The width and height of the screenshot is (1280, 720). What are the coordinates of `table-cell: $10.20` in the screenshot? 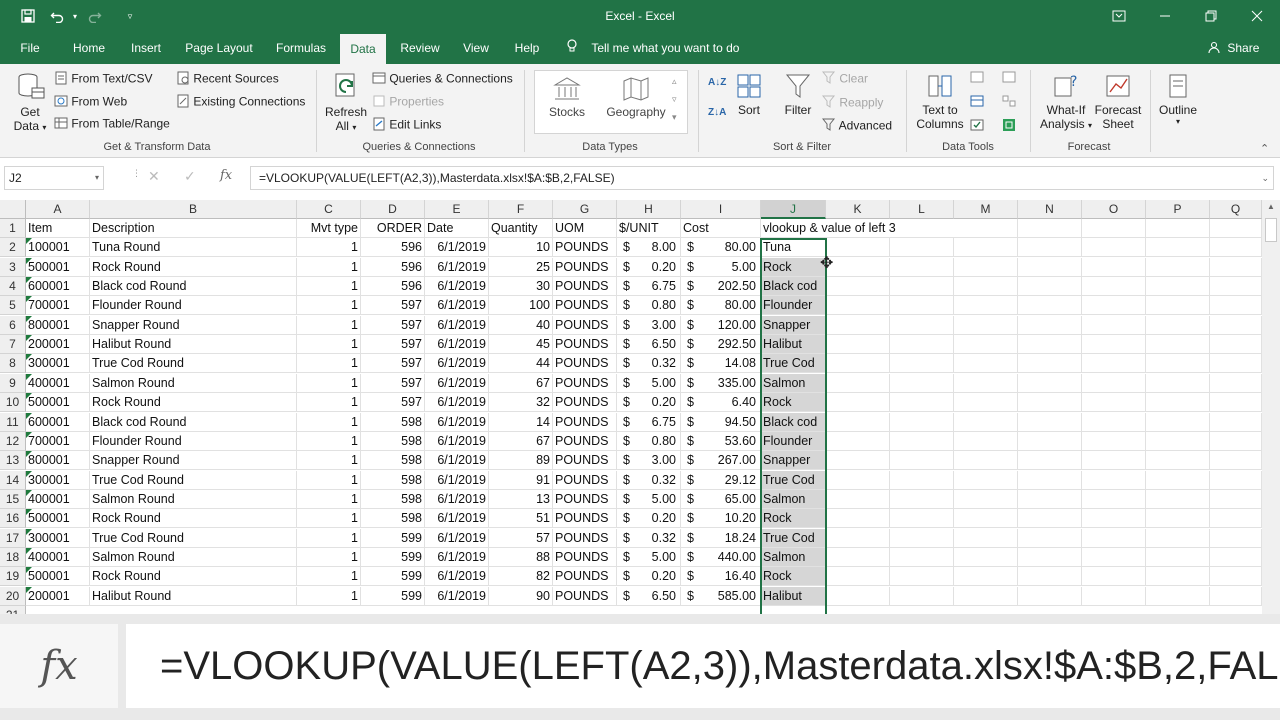 It's located at (721, 519).